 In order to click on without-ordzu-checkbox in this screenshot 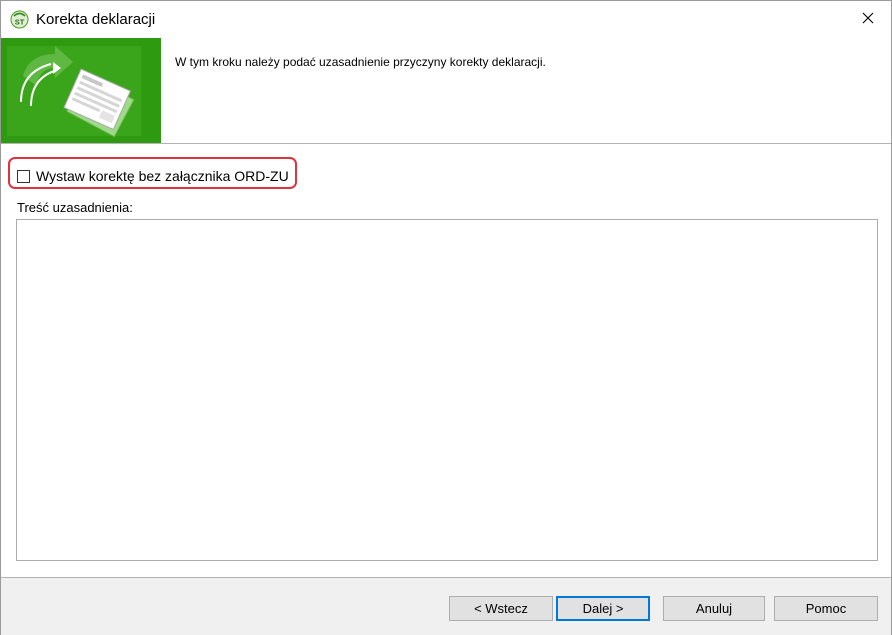, I will do `click(23, 176)`.